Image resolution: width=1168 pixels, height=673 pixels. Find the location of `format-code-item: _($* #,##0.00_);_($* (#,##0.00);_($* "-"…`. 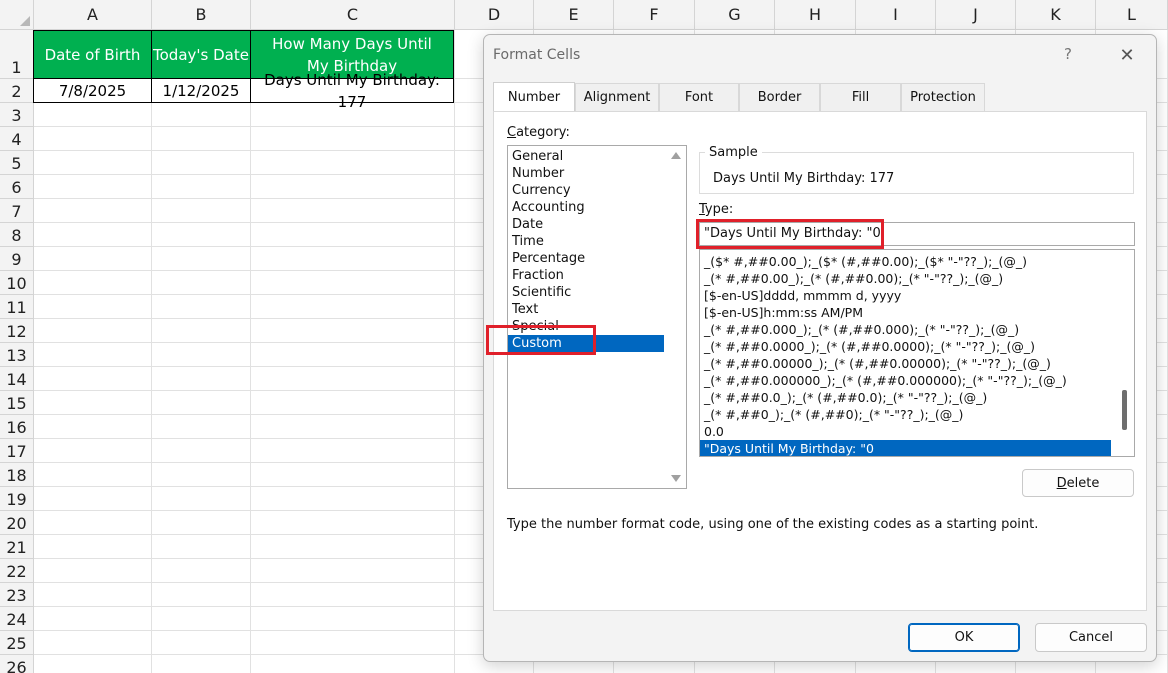

format-code-item: _($* #,##0.00_);_($* (#,##0.00);_($* "-"… is located at coordinates (905, 261).